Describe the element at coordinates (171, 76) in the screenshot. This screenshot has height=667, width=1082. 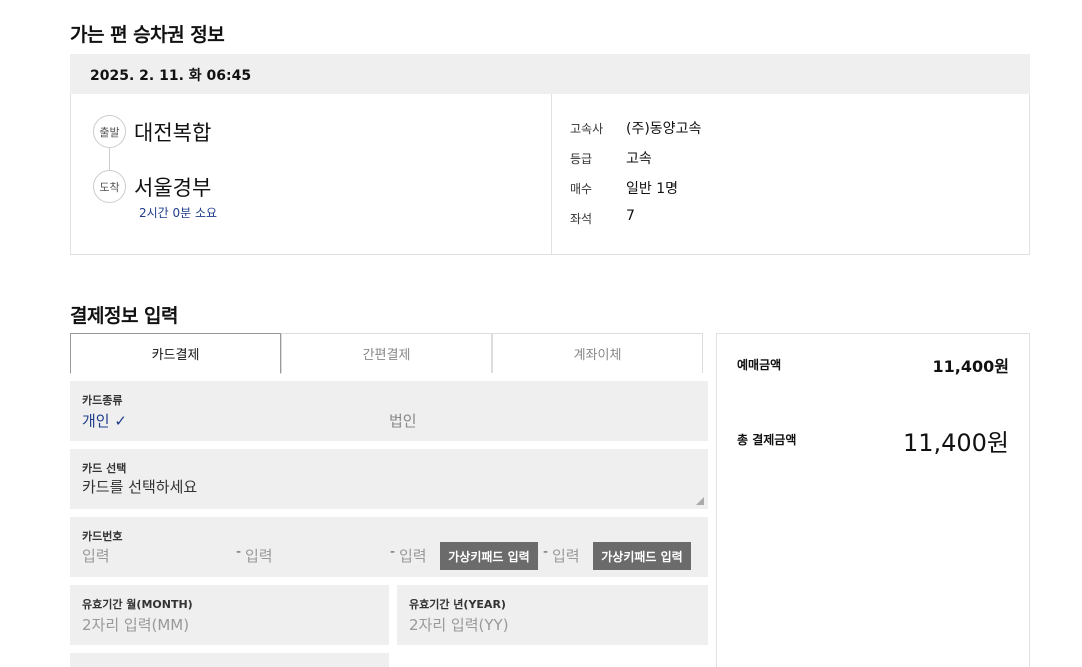
I see `departure-datetime: 2025. 2. 11. 화 06:45` at that location.